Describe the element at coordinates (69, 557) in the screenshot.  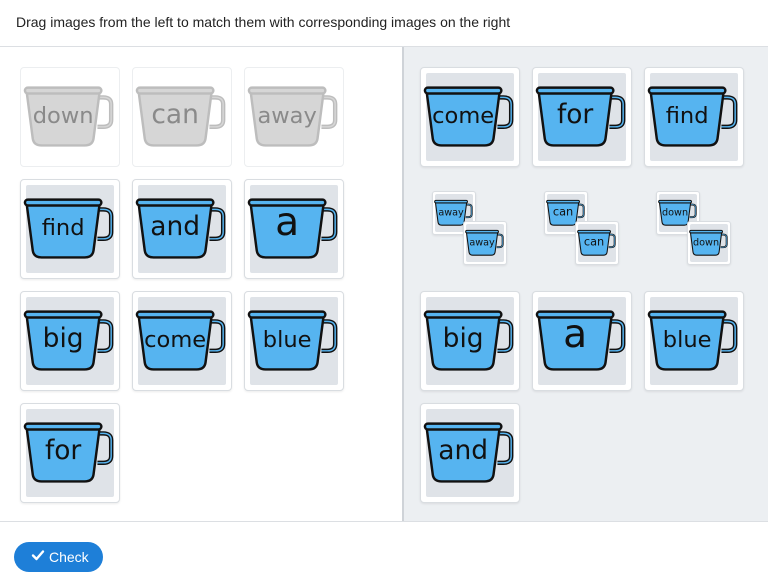
I see `check-button-label: Check` at that location.